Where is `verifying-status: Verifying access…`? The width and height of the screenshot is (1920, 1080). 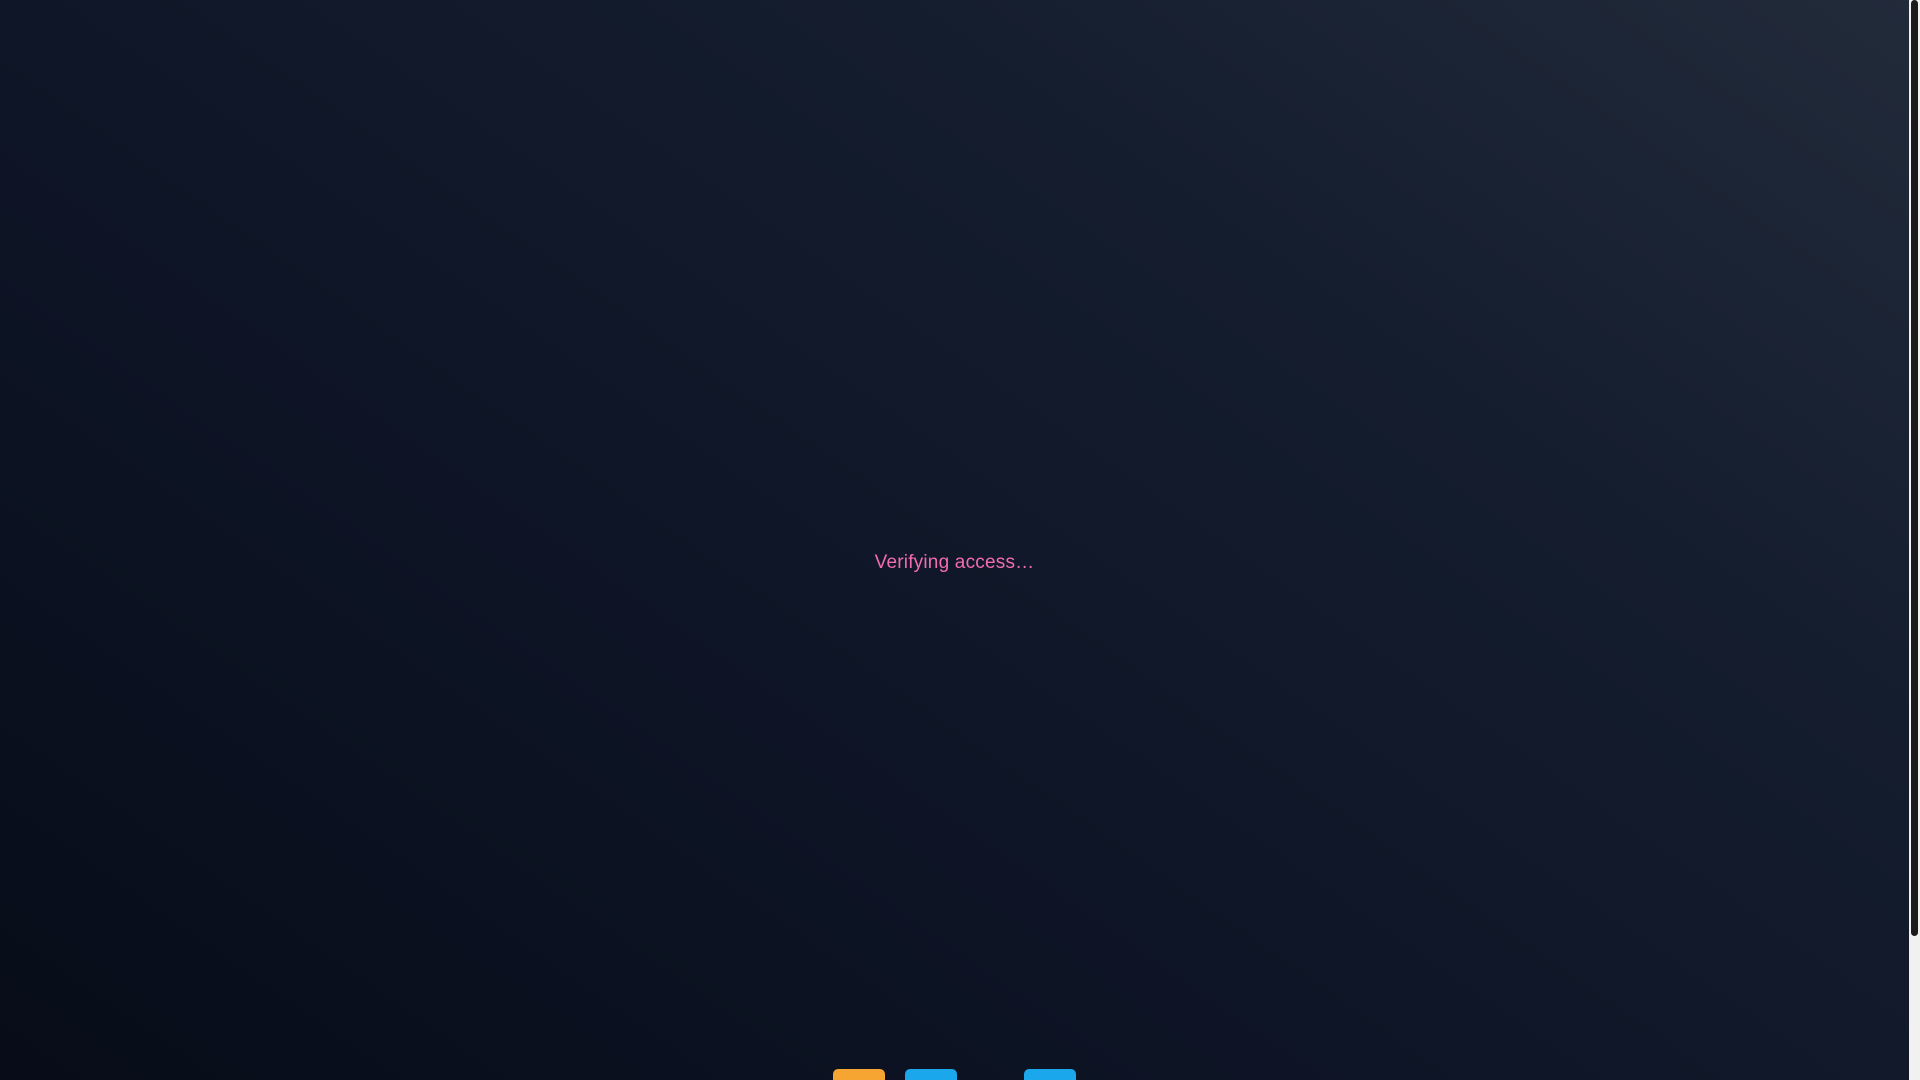
verifying-status: Verifying access… is located at coordinates (954, 562).